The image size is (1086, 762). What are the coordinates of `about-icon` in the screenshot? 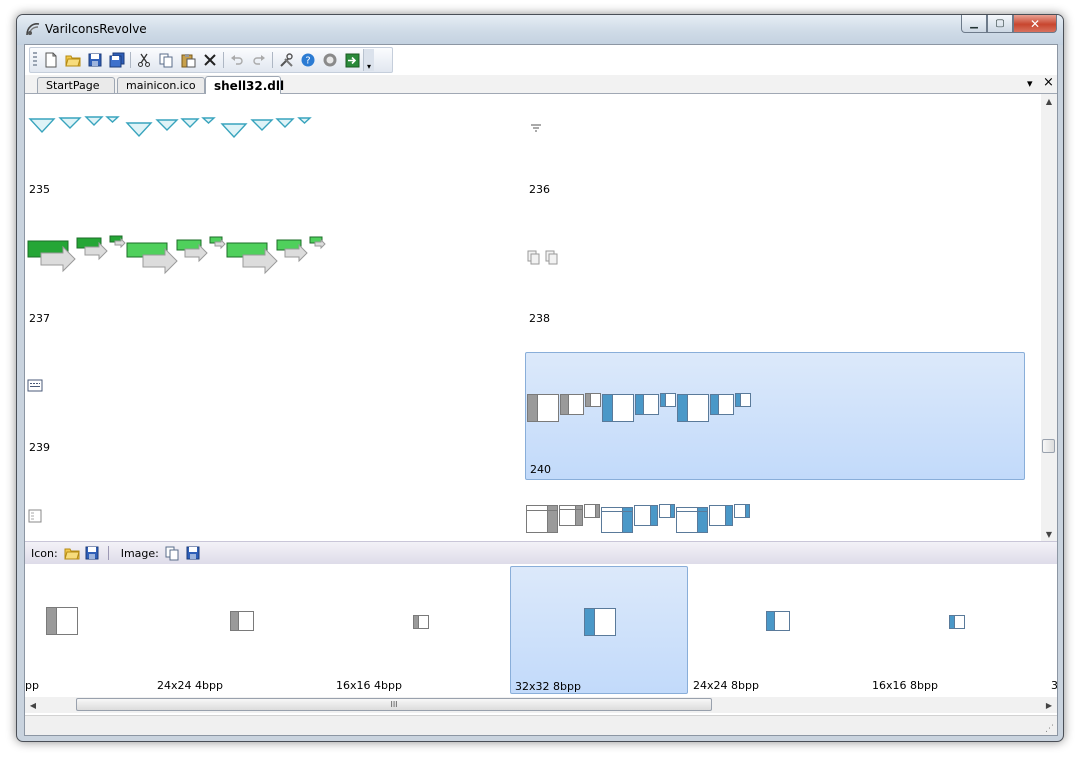 It's located at (330, 60).